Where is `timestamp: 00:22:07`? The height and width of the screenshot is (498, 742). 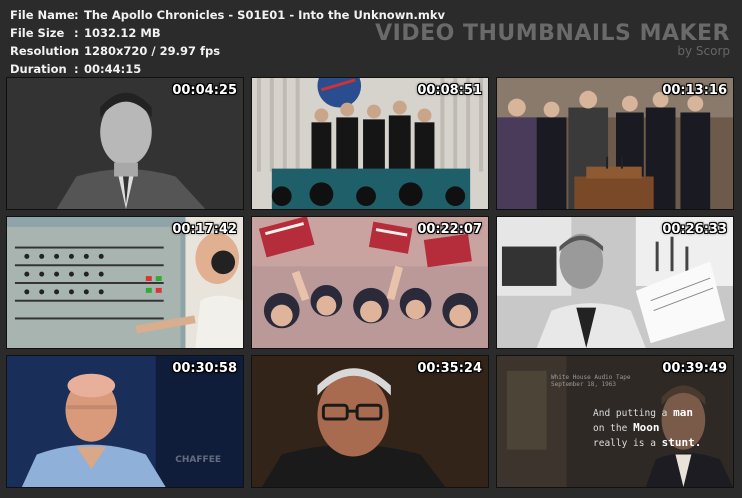 timestamp: 00:22:07 is located at coordinates (449, 229).